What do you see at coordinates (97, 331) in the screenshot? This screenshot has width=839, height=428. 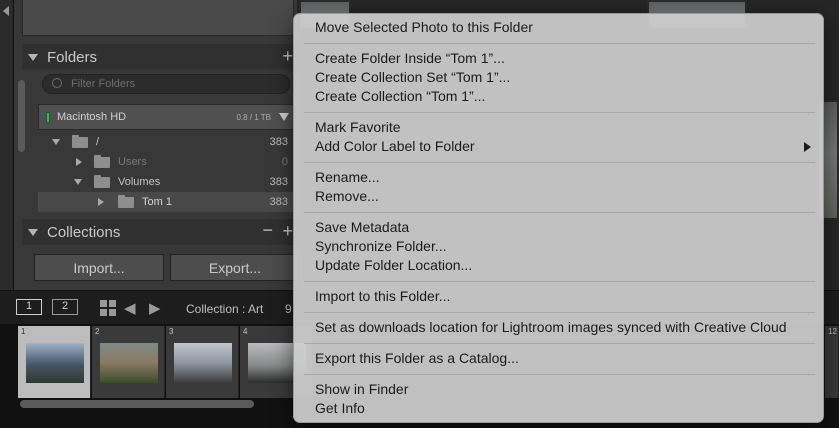 I see `cell-number: 2` at bounding box center [97, 331].